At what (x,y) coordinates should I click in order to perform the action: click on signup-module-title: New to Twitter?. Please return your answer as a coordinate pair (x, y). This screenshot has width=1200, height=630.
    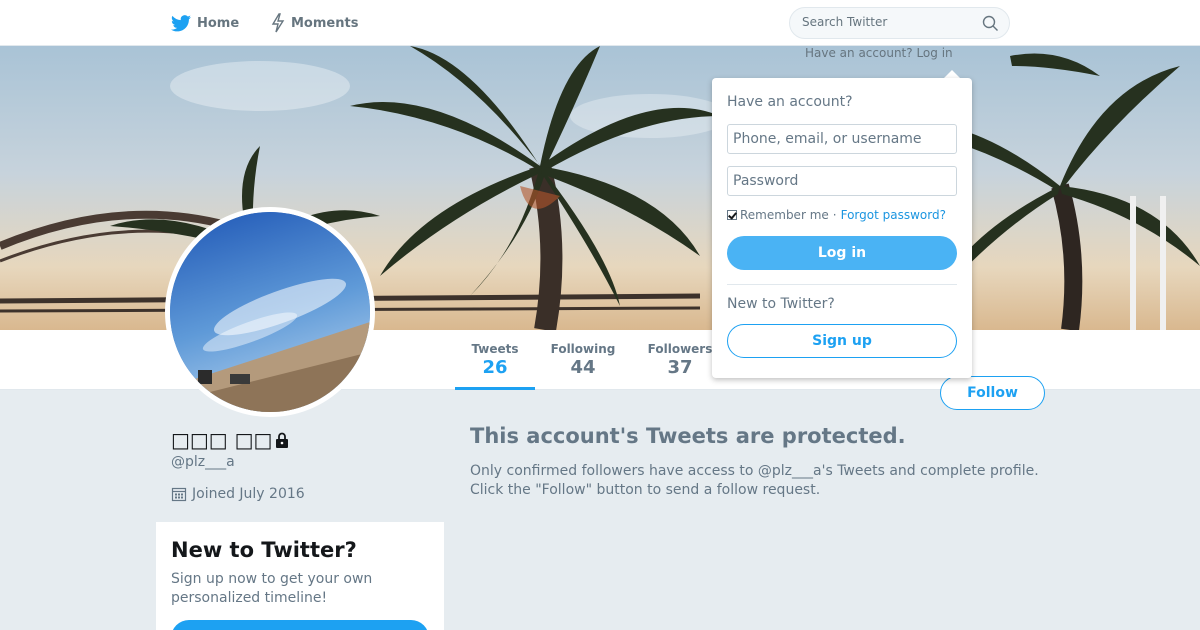
    Looking at the image, I should click on (264, 550).